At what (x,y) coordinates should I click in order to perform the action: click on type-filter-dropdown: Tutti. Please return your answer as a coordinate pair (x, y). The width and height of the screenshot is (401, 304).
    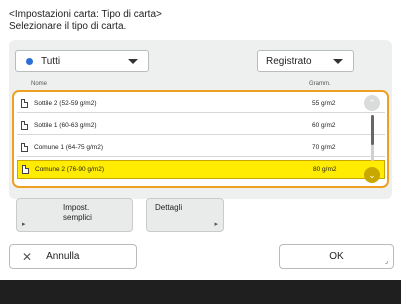
    Looking at the image, I should click on (82, 61).